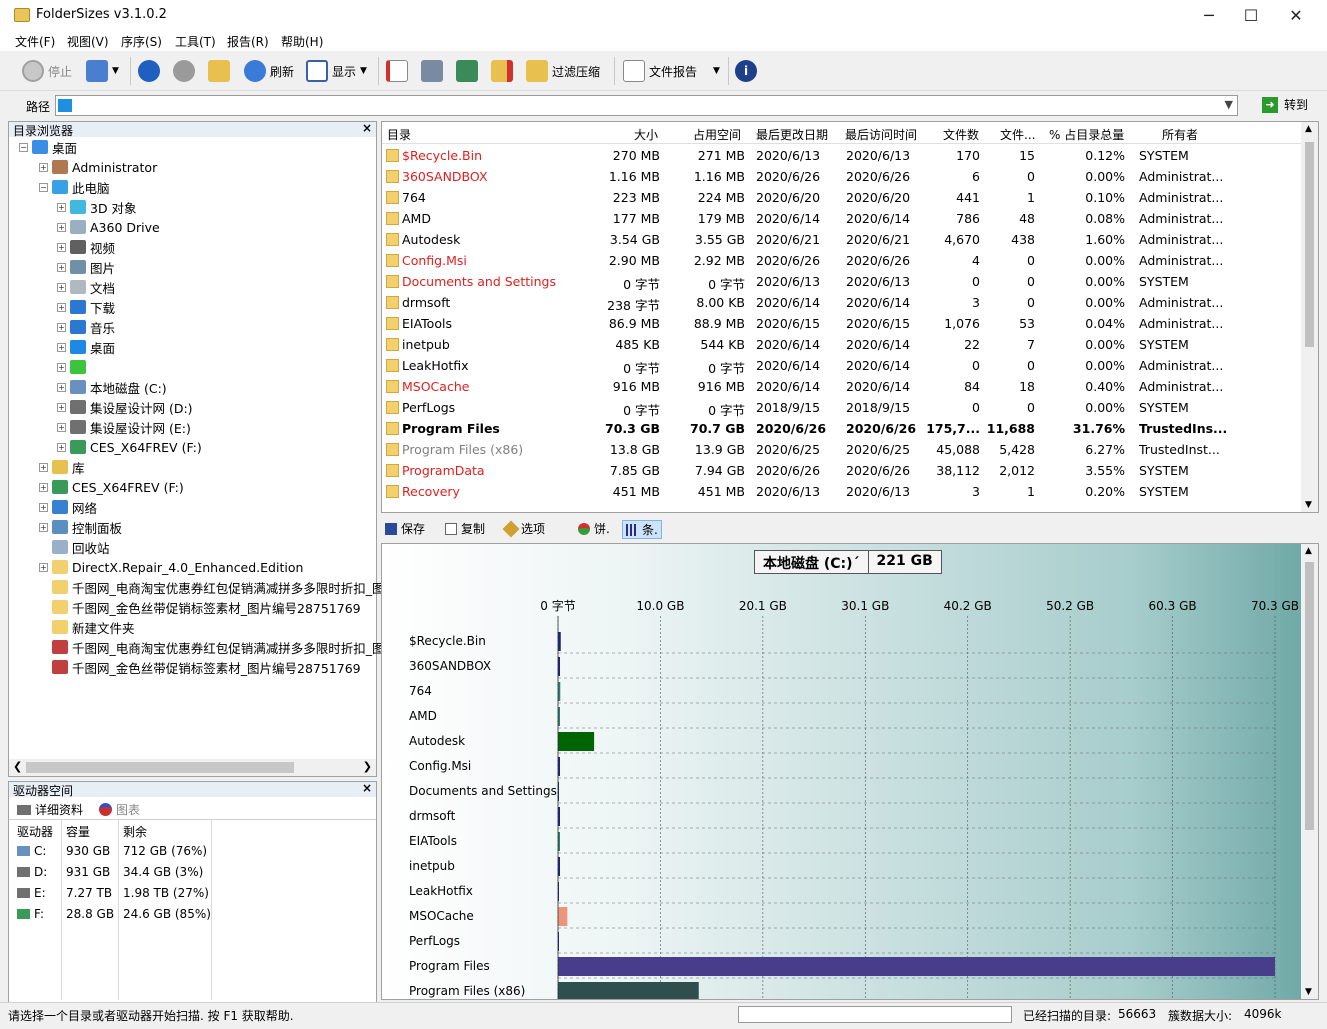 The image size is (1327, 1029). I want to click on up-folder-button, so click(219, 71).